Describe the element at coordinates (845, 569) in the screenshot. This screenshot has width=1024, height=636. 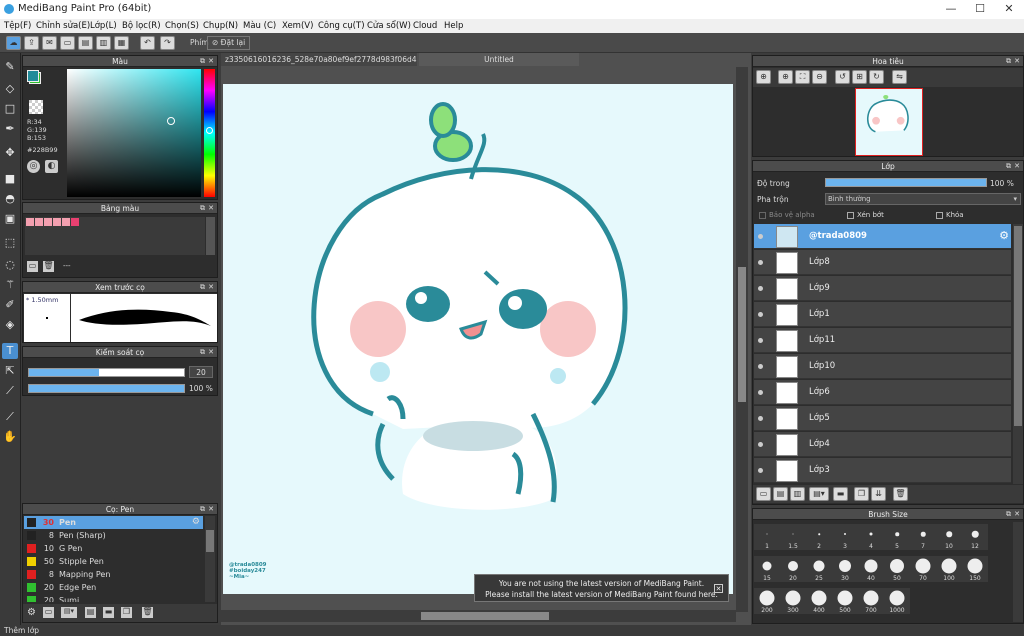
I see `brush-size-option: 30` at that location.